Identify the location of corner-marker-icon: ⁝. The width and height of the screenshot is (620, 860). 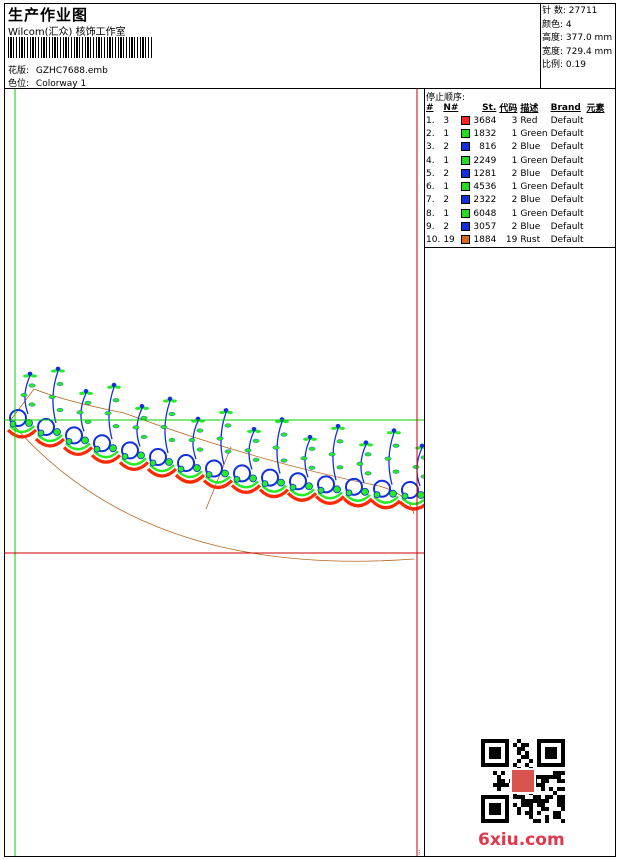
(419, 853).